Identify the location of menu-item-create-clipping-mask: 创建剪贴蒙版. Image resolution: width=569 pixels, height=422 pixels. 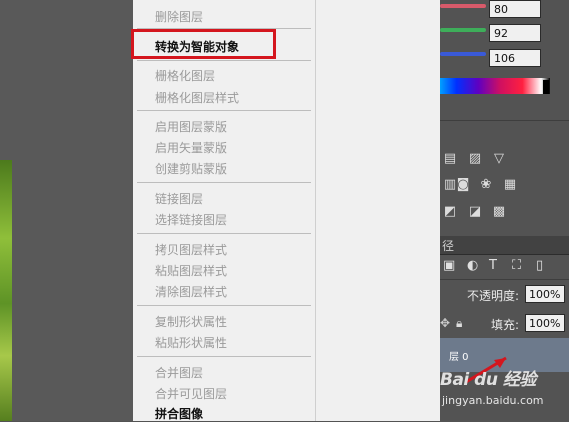
(191, 168).